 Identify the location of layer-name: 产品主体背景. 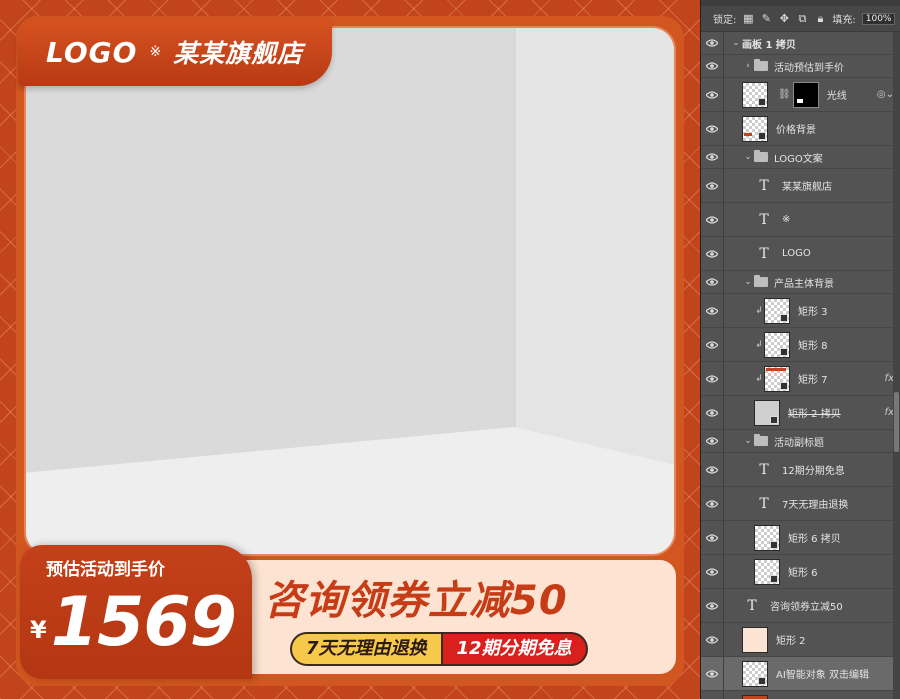
(804, 284).